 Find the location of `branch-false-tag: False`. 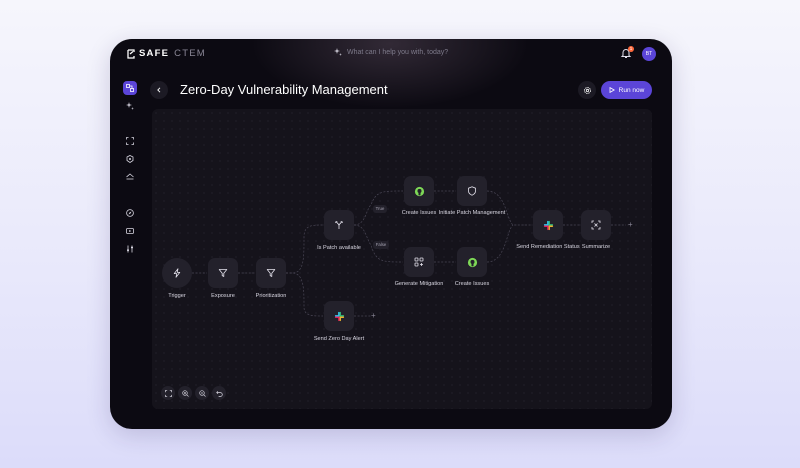

branch-false-tag: False is located at coordinates (381, 245).